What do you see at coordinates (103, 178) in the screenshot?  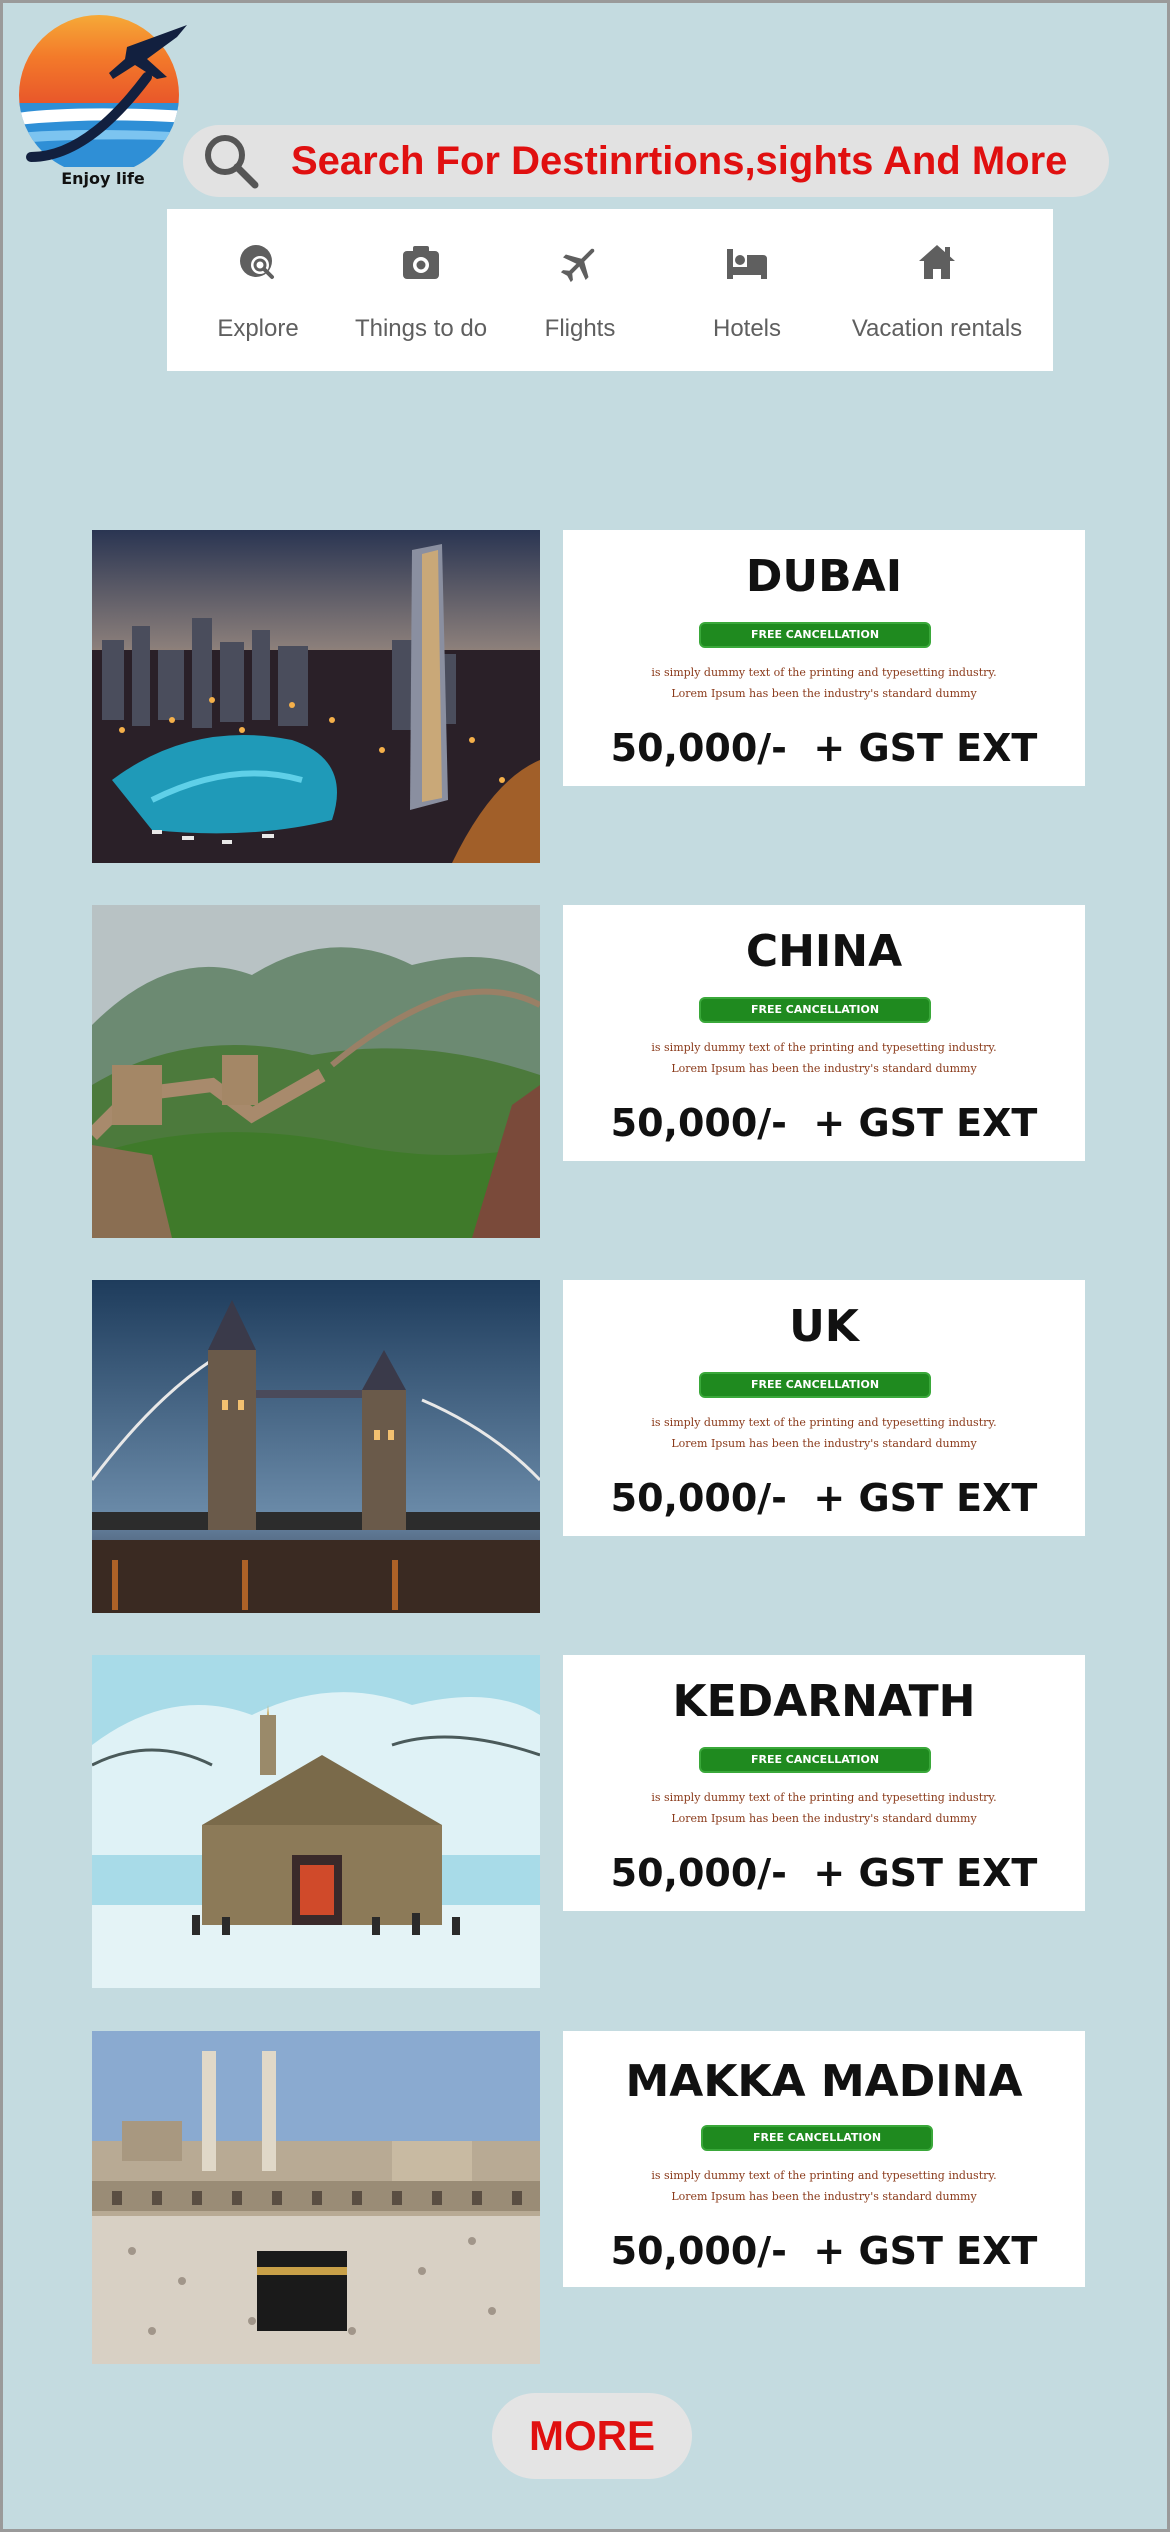 I see `logo-text: Enjoy life` at bounding box center [103, 178].